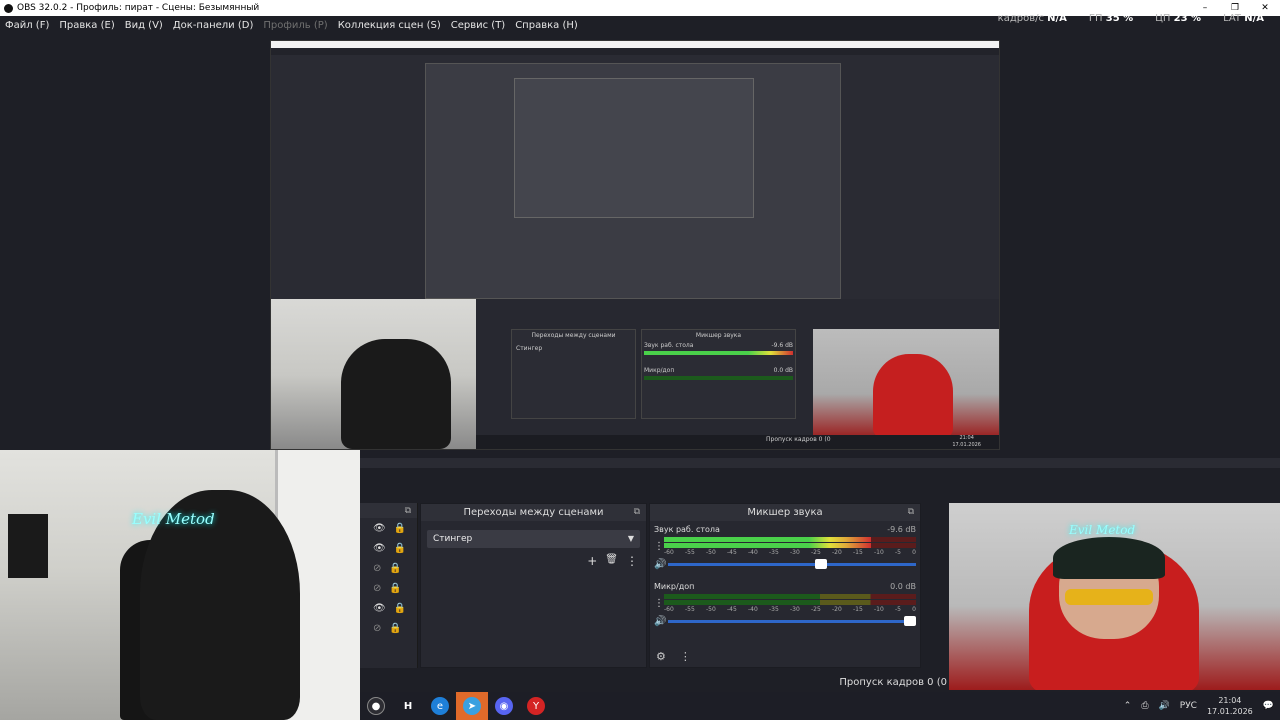  What do you see at coordinates (901, 529) in the screenshot?
I see `track-db: -9.6 dB` at bounding box center [901, 529].